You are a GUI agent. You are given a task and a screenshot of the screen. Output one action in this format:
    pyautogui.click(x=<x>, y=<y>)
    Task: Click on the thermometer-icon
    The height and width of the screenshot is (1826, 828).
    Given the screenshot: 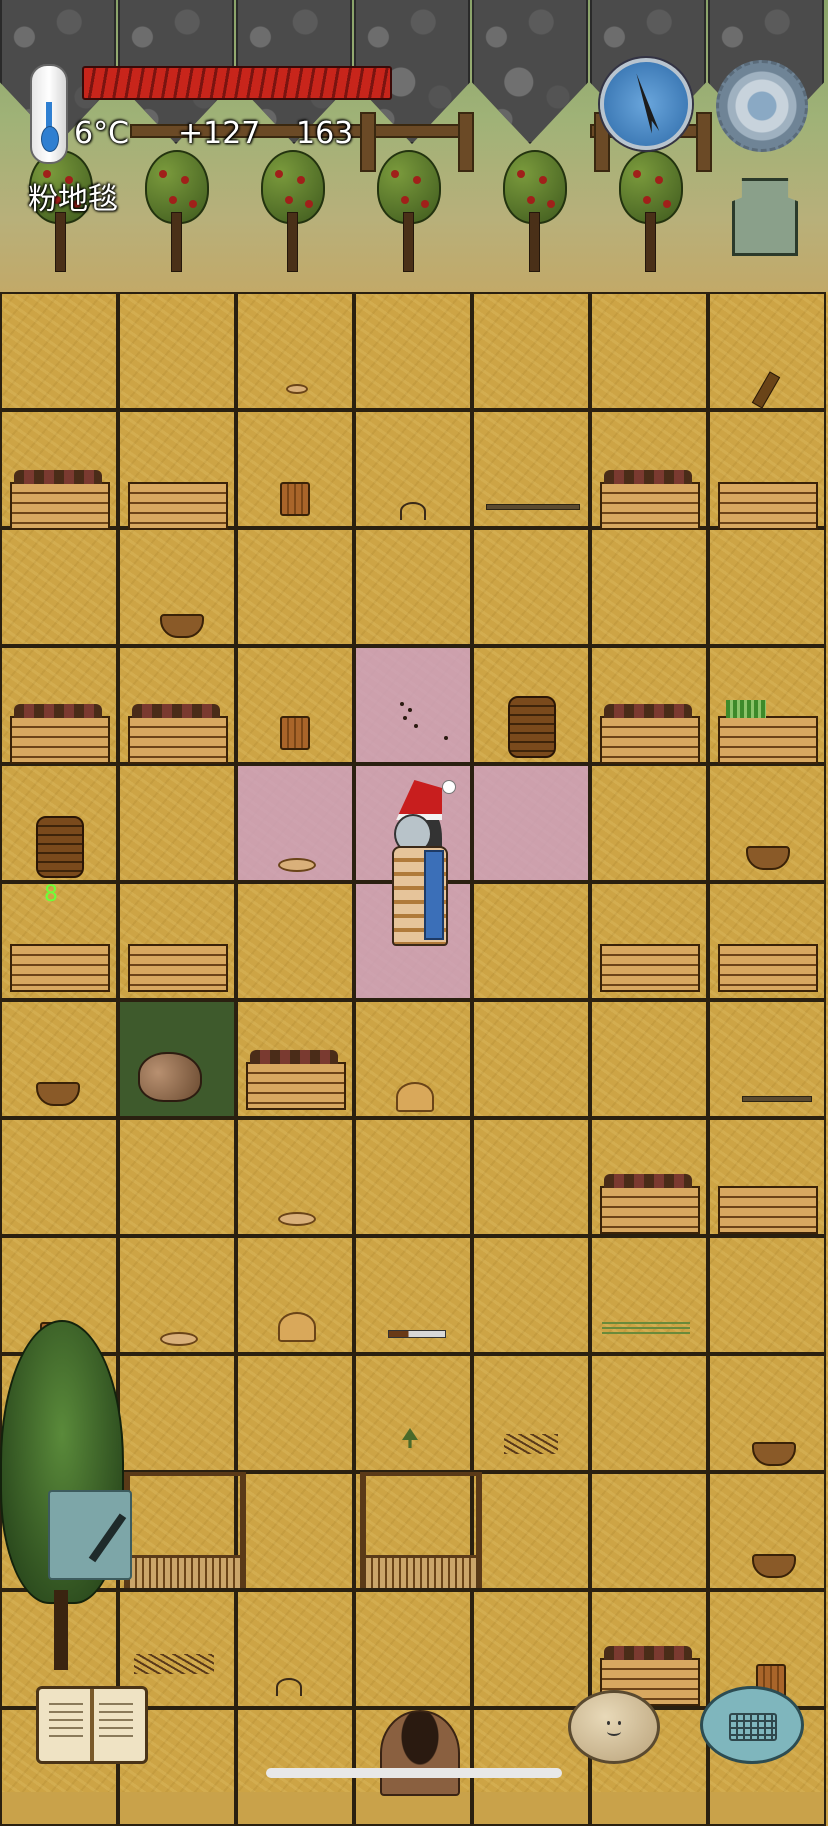 What is the action you would take?
    pyautogui.click(x=49, y=114)
    